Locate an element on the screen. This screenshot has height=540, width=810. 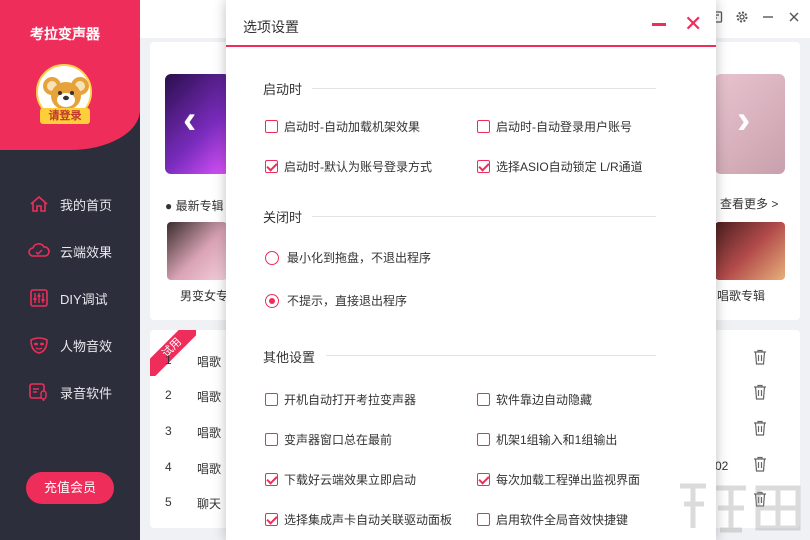
sidebar-item-record: 录音软件 is located at coordinates (70, 392).